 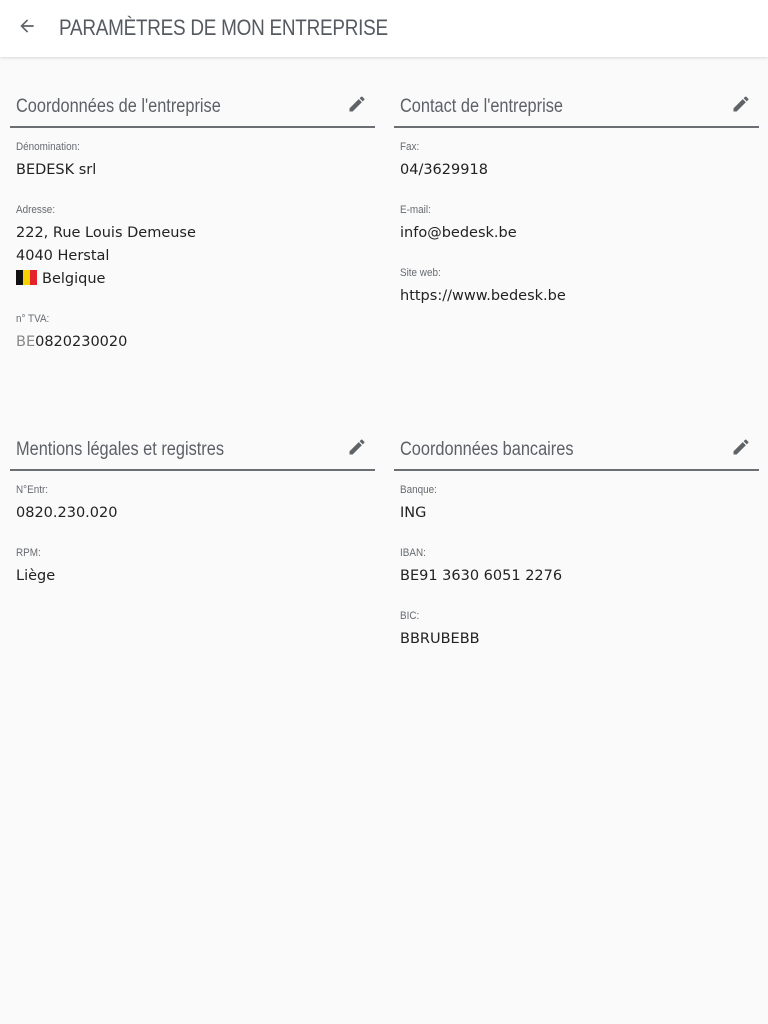 What do you see at coordinates (195, 342) in the screenshot?
I see `vat-value: BE0820230020` at bounding box center [195, 342].